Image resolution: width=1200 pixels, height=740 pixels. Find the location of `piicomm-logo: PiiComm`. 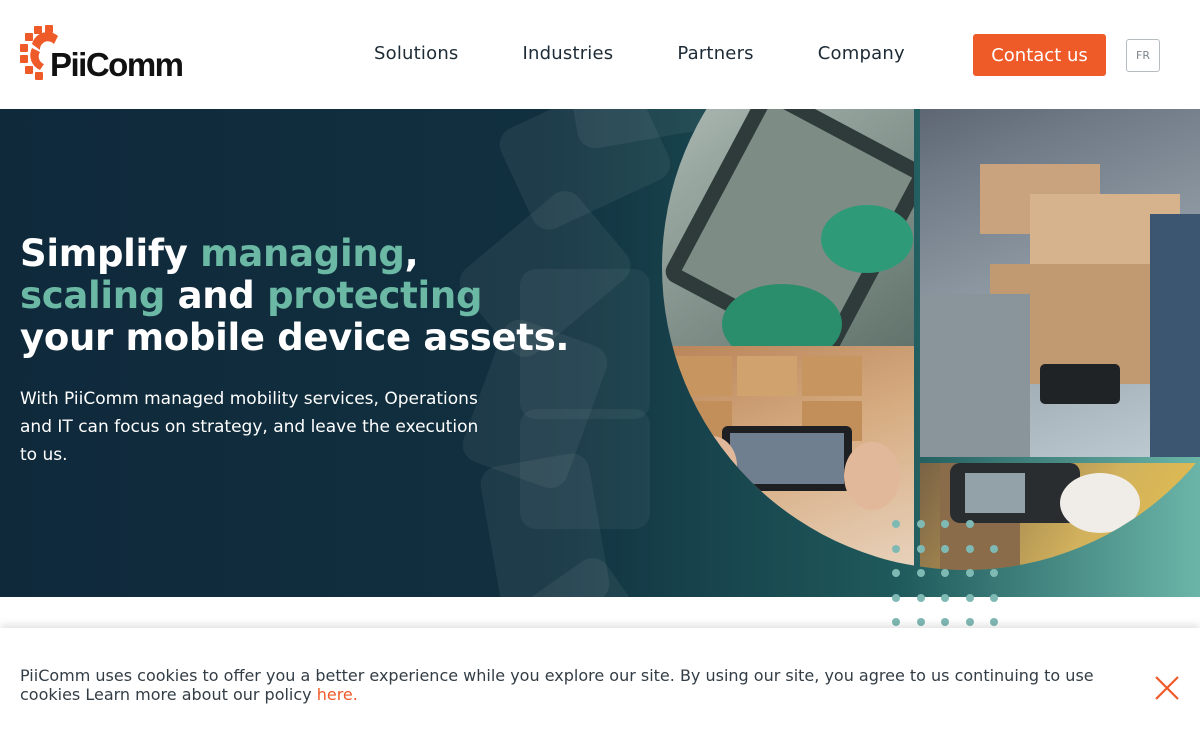

piicomm-logo: PiiComm is located at coordinates (105, 53).